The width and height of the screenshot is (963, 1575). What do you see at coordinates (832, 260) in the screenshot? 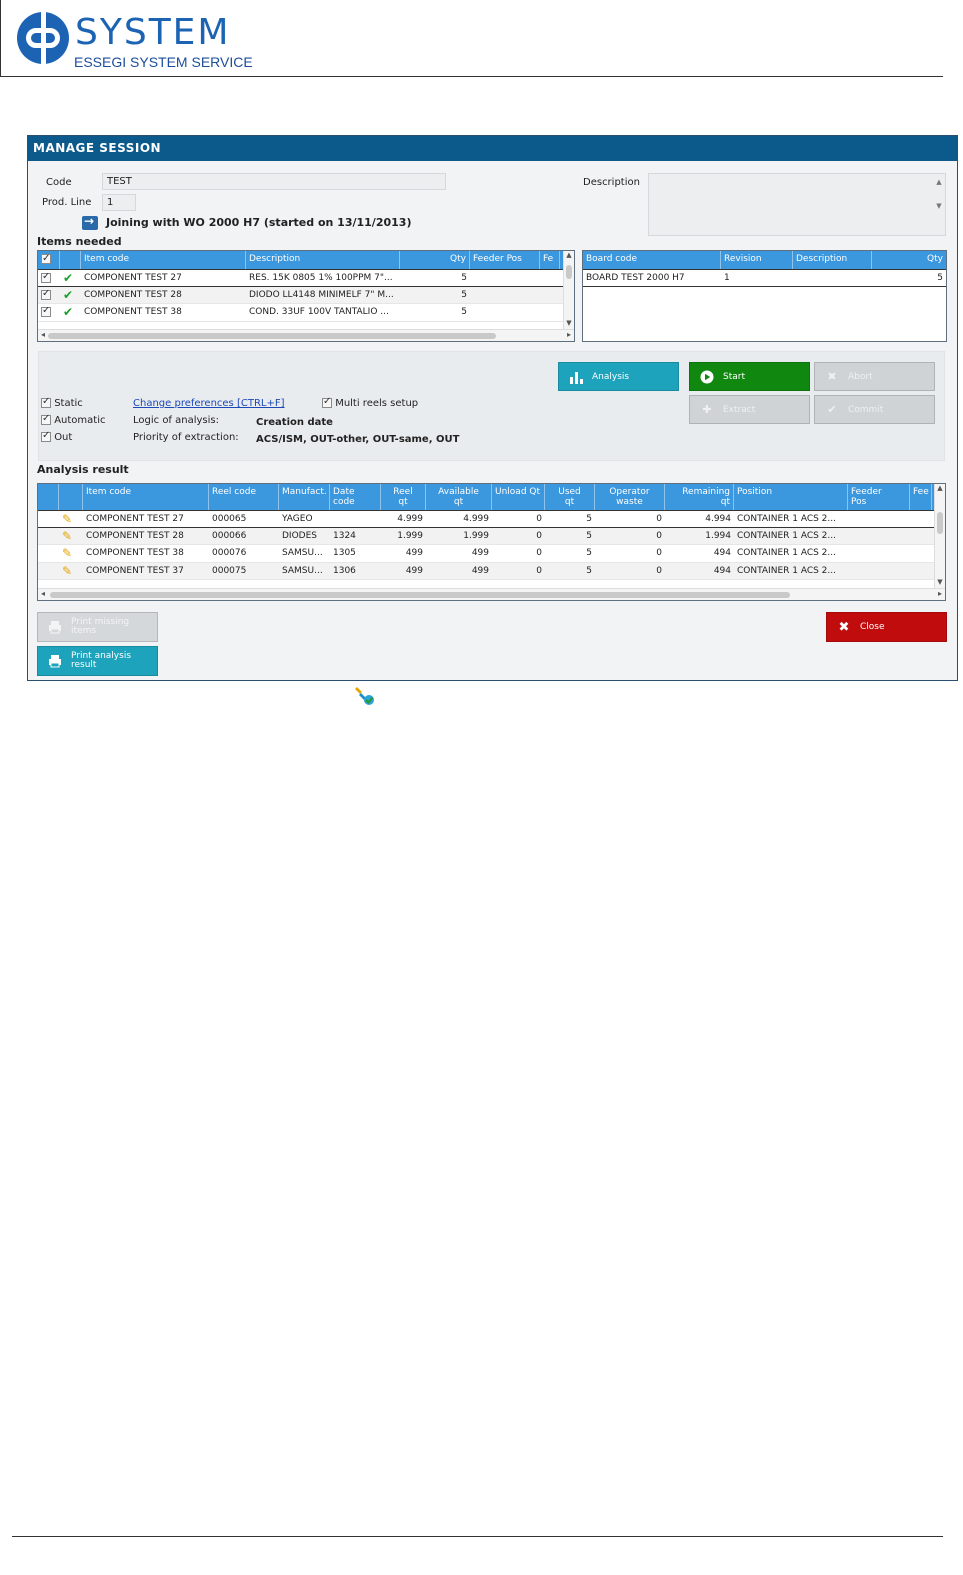
I see `col-board-description: Description` at bounding box center [832, 260].